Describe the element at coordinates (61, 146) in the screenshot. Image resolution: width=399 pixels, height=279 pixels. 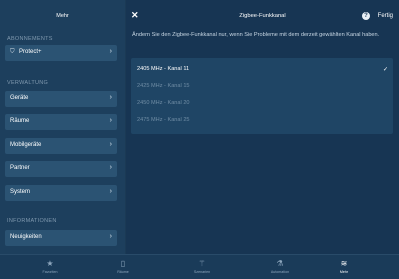
I see `sidebar-item-mobile-devices: Mobilgeräte ›` at that location.